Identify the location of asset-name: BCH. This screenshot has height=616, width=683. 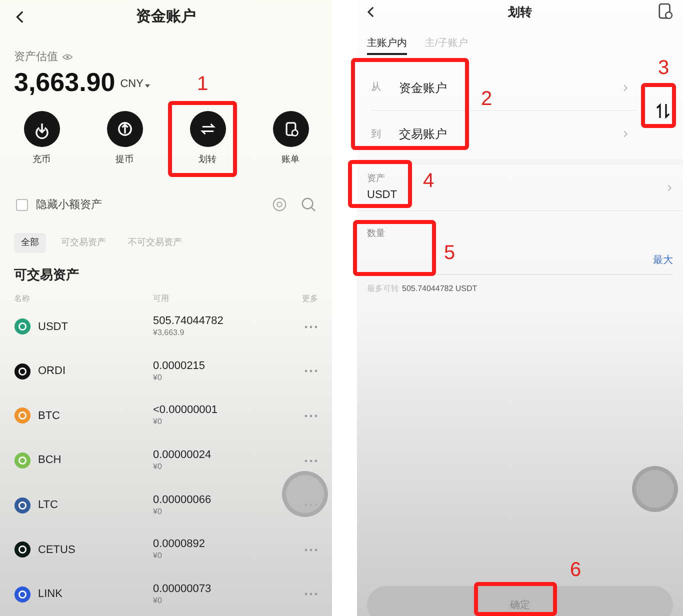
(50, 460).